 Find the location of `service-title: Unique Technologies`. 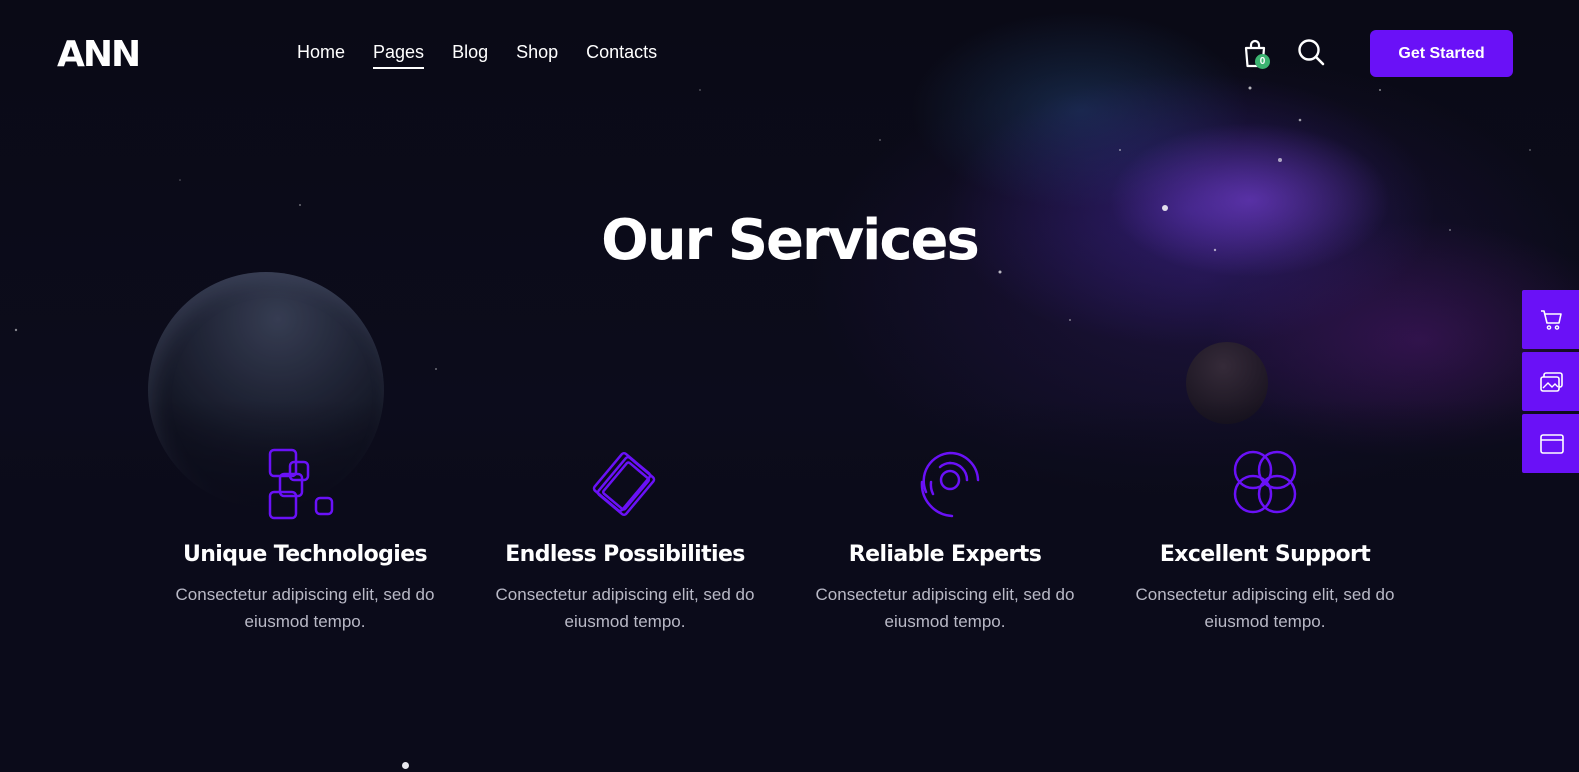

service-title: Unique Technologies is located at coordinates (305, 554).